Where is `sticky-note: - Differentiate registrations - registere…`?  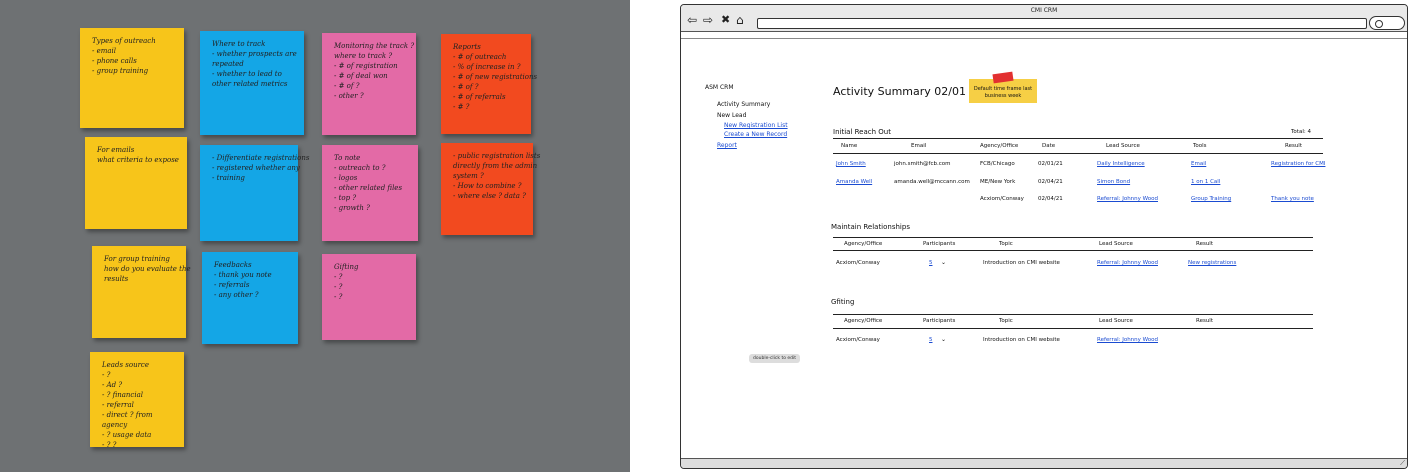 sticky-note: - Differentiate registrations - registere… is located at coordinates (255, 193).